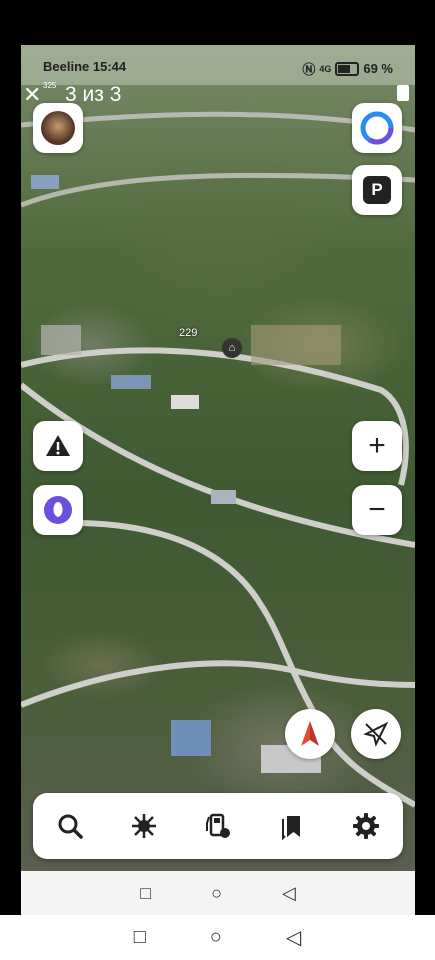 Image resolution: width=435 pixels, height=960 pixels. I want to click on carrier: Beeline, so click(66, 66).